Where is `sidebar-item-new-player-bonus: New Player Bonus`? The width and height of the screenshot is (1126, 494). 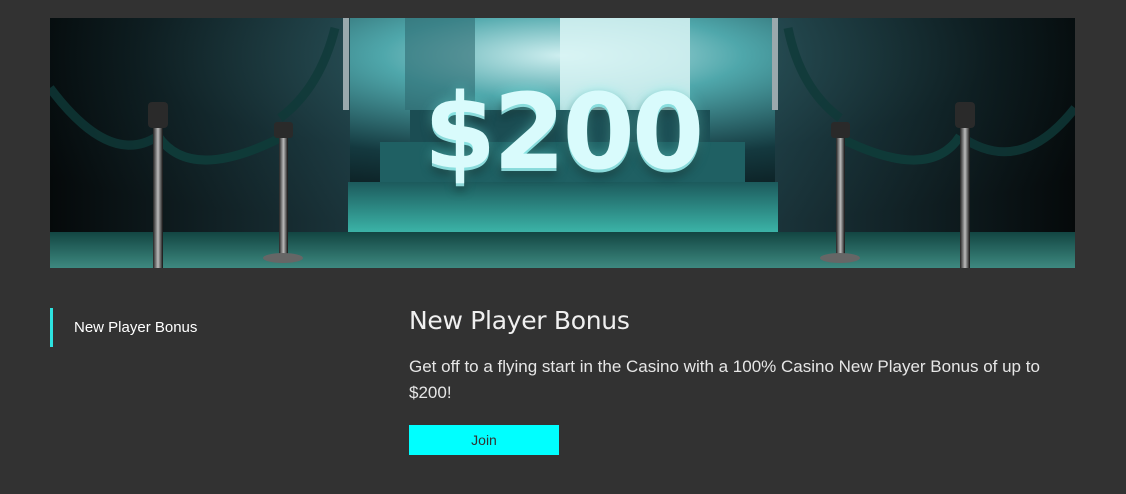
sidebar-item-new-player-bonus: New Player Bonus is located at coordinates (180, 327).